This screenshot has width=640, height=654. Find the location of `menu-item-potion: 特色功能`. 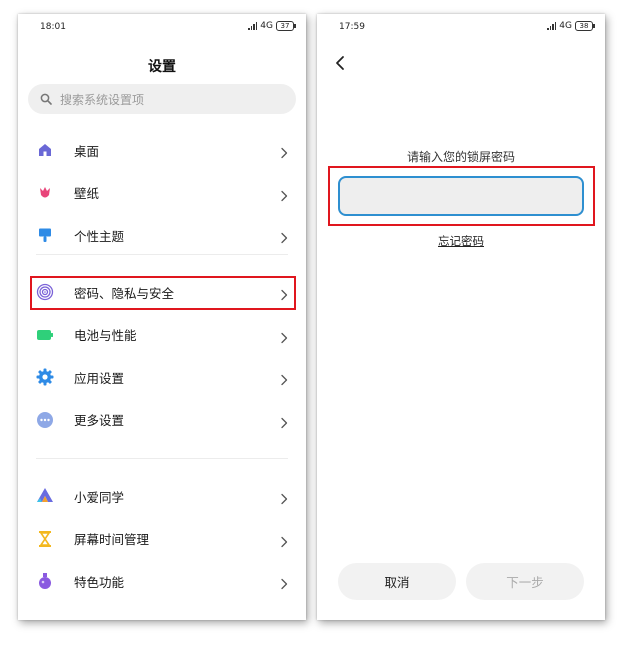

menu-item-potion: 特色功能 is located at coordinates (162, 581).